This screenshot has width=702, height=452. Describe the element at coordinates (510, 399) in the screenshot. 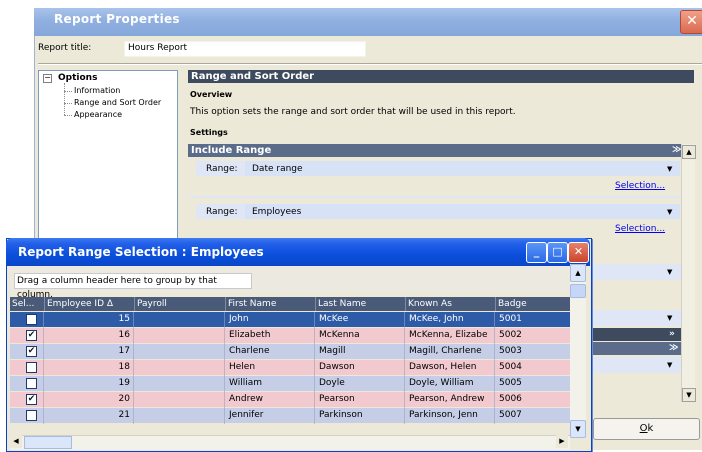

I see `table-cell-badge: 5006` at that location.